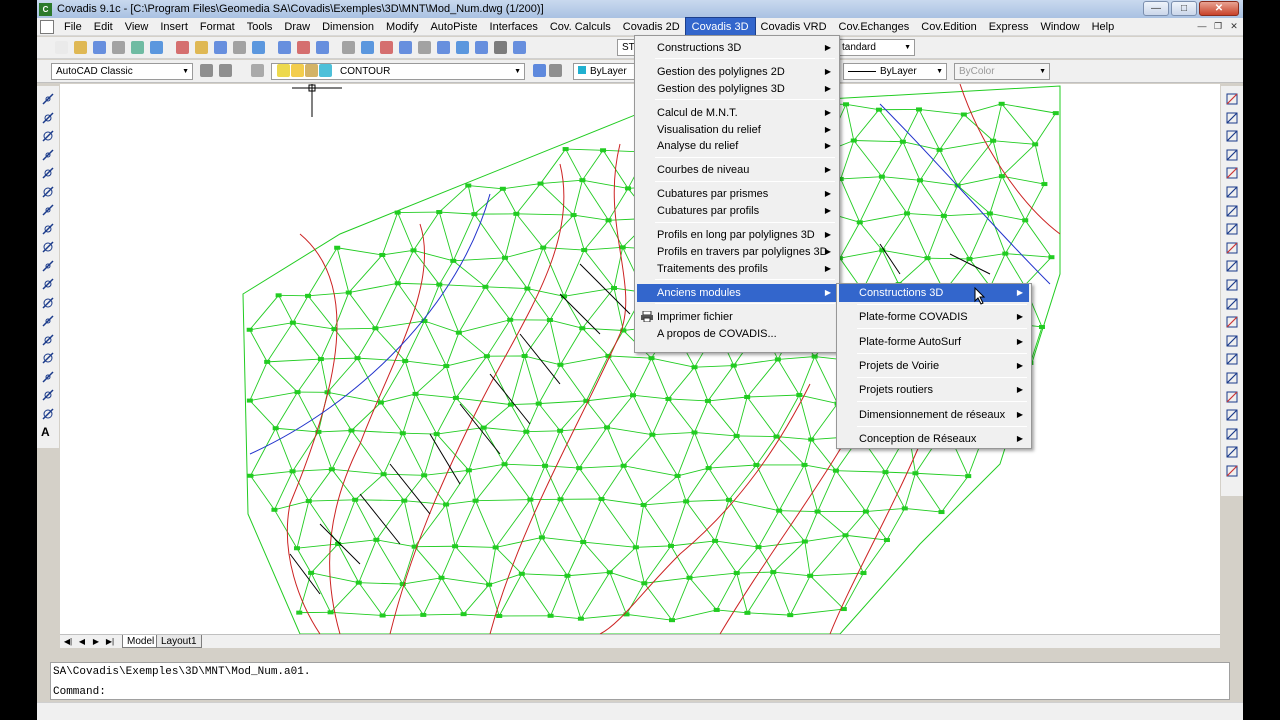  I want to click on erase-icon, so click(1232, 99).